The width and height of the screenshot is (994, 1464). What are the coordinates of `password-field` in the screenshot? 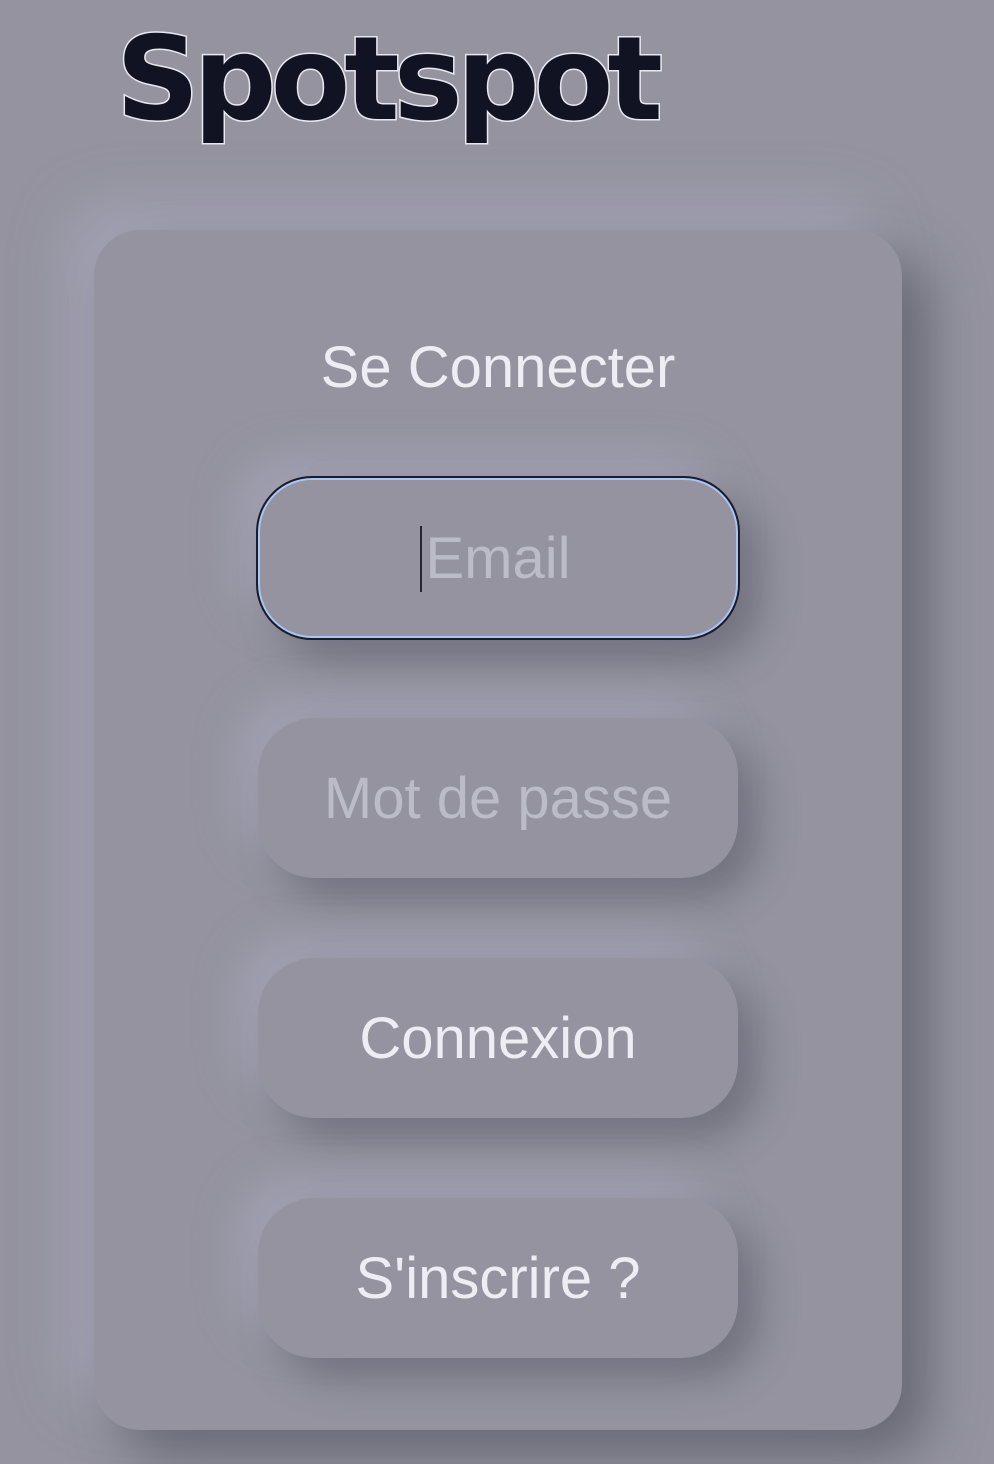 It's located at (498, 798).